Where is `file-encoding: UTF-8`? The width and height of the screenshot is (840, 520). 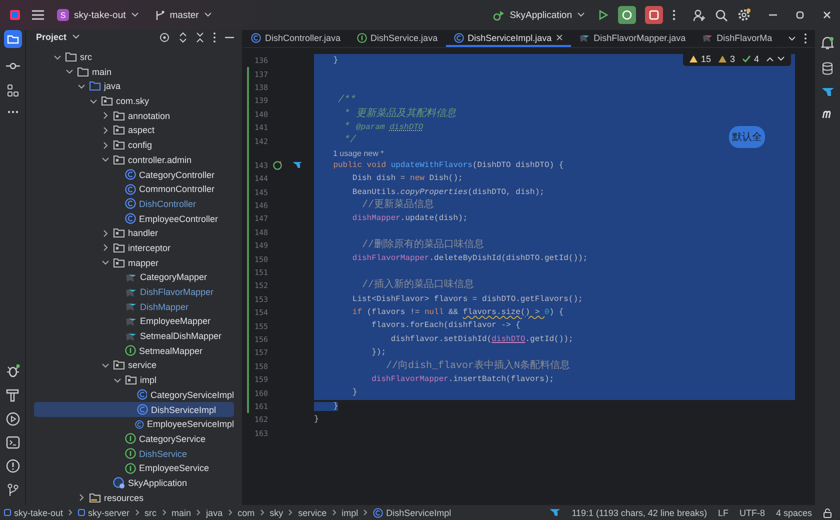
file-encoding: UTF-8 is located at coordinates (752, 513).